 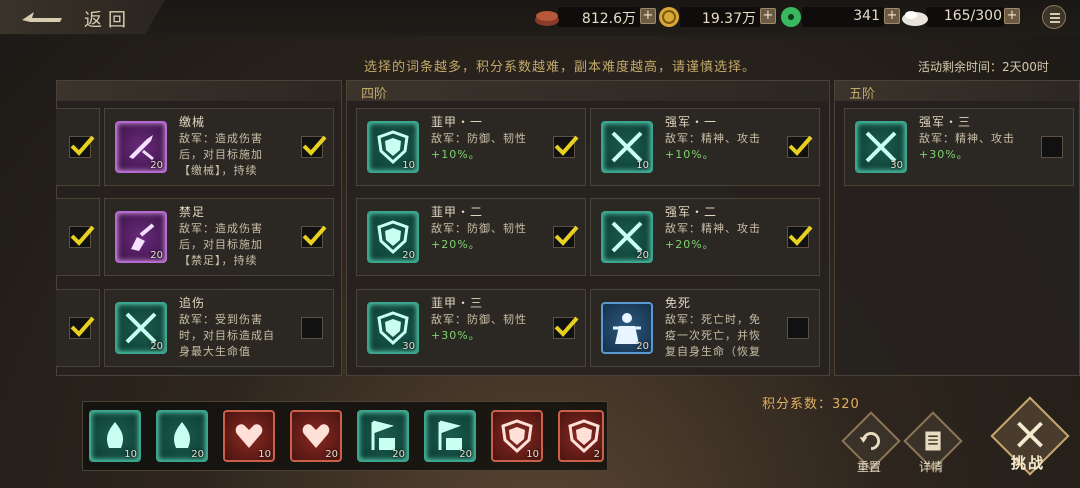 What do you see at coordinates (791, 17) in the screenshot?
I see `jade-icon` at bounding box center [791, 17].